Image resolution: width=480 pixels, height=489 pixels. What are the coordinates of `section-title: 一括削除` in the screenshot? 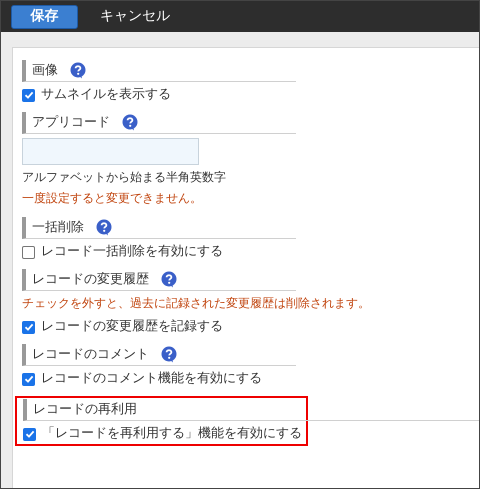 It's located at (58, 227).